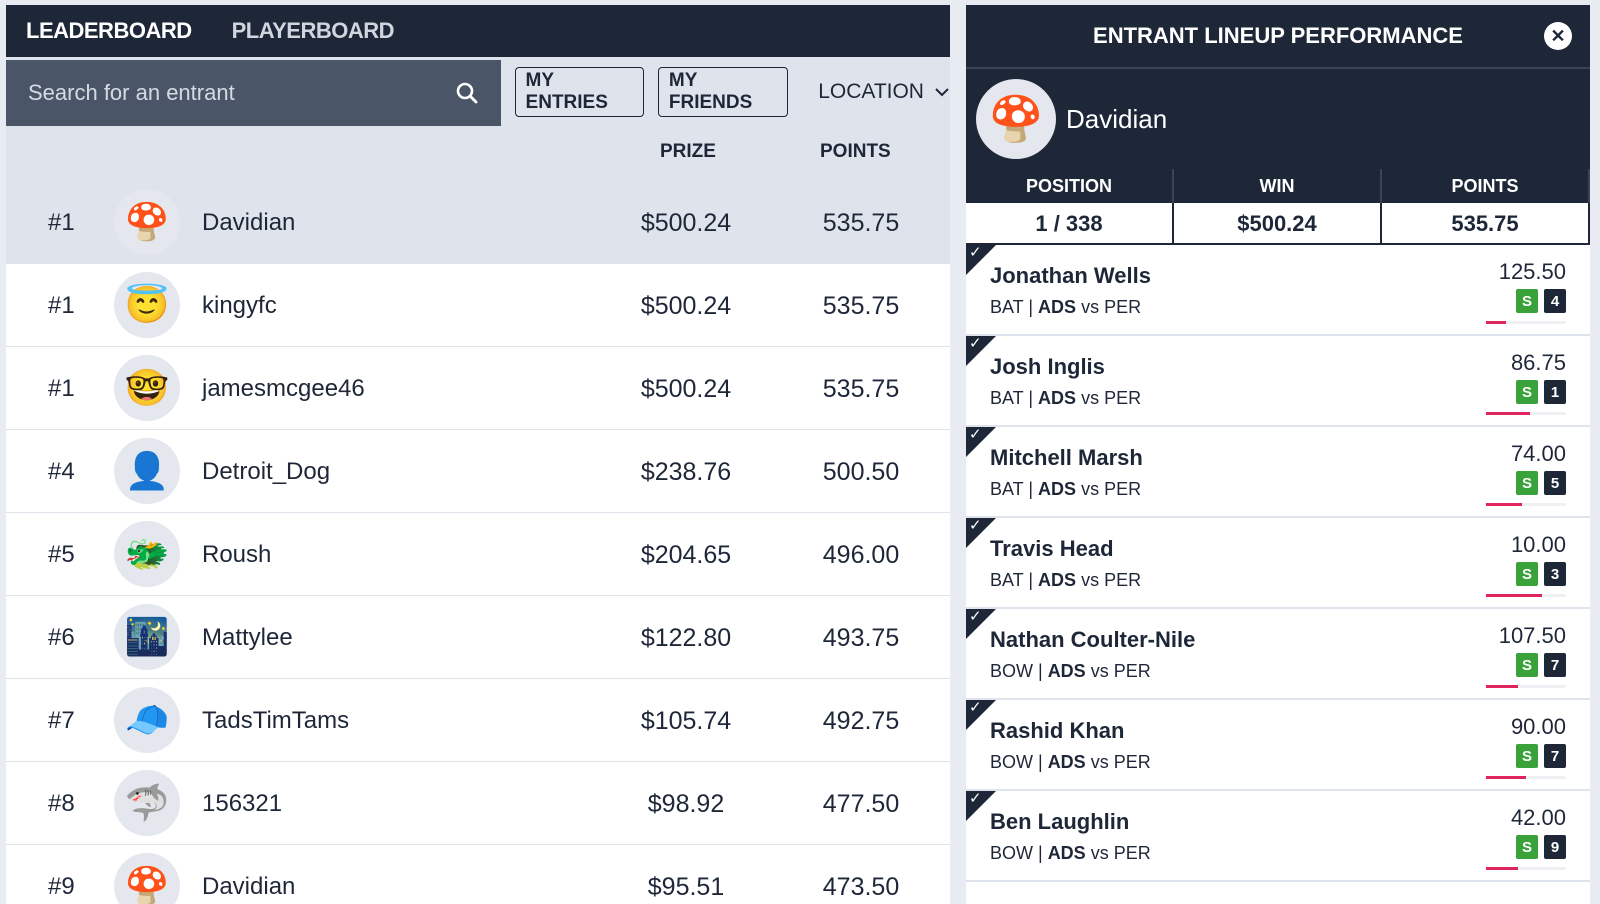 This screenshot has width=1600, height=904. I want to click on table-row: #5 🐲 Roush $204.65 496.00, so click(478, 554).